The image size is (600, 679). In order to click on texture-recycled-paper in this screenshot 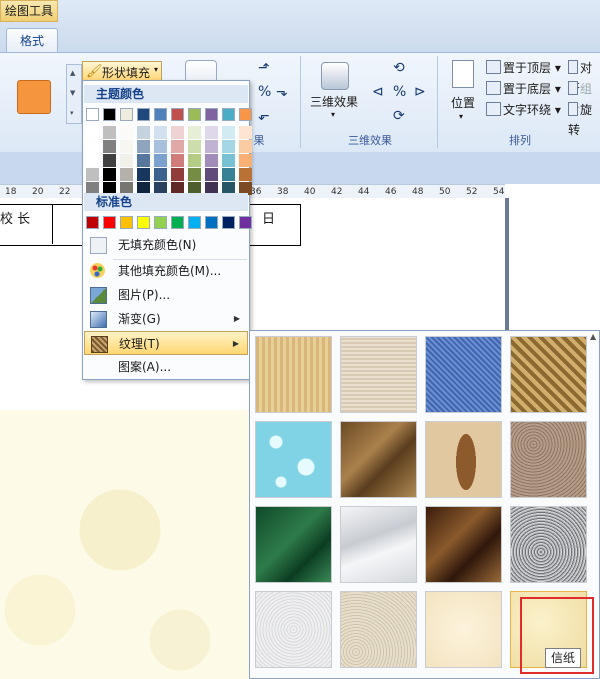, I will do `click(378, 629)`.